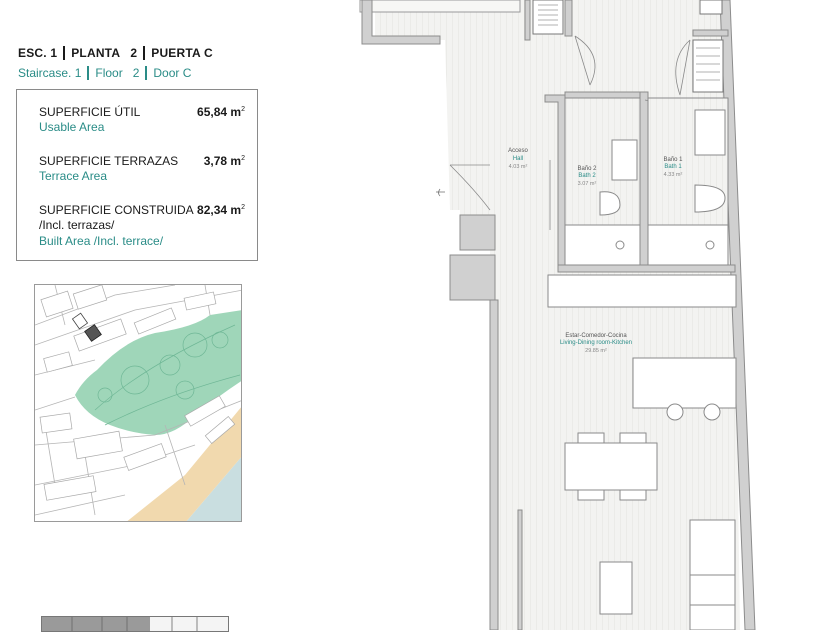  Describe the element at coordinates (142, 169) in the screenshot. I see `terrace-area-row: SUPERFICIE TERRAZAS Terrace Area 3,78 m2` at that location.